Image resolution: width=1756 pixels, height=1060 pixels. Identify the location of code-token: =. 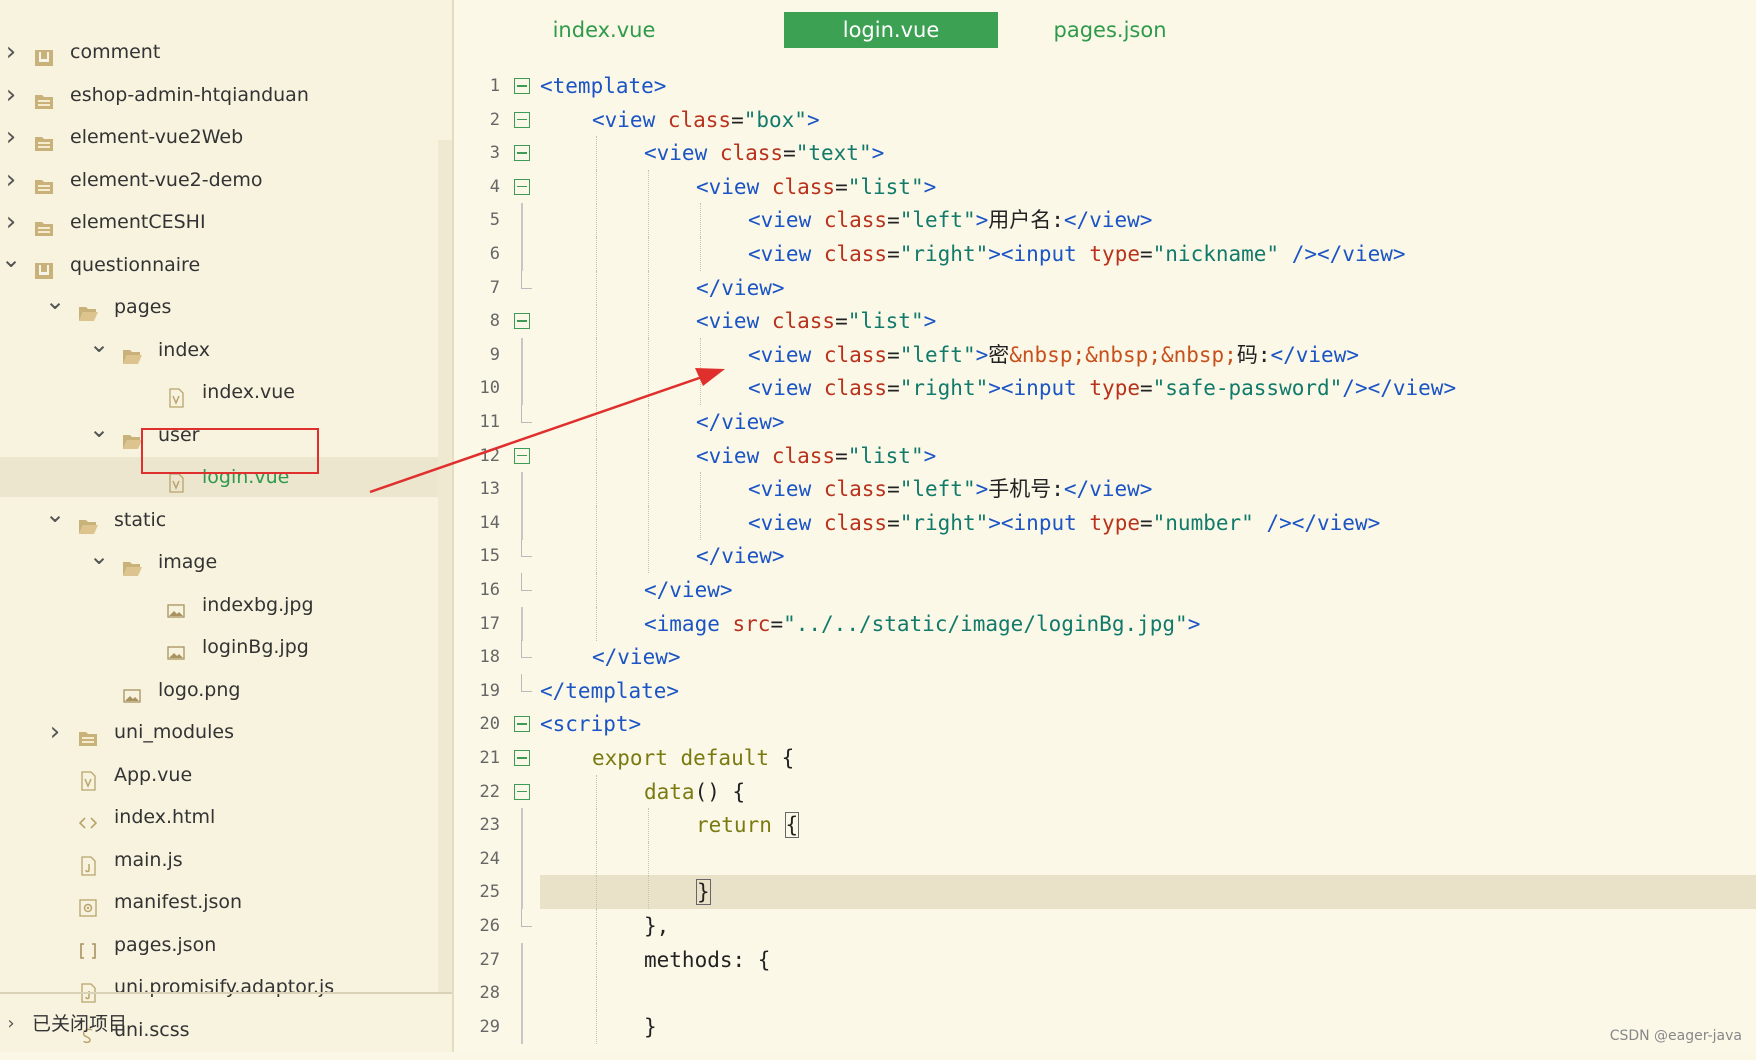
(1146, 254).